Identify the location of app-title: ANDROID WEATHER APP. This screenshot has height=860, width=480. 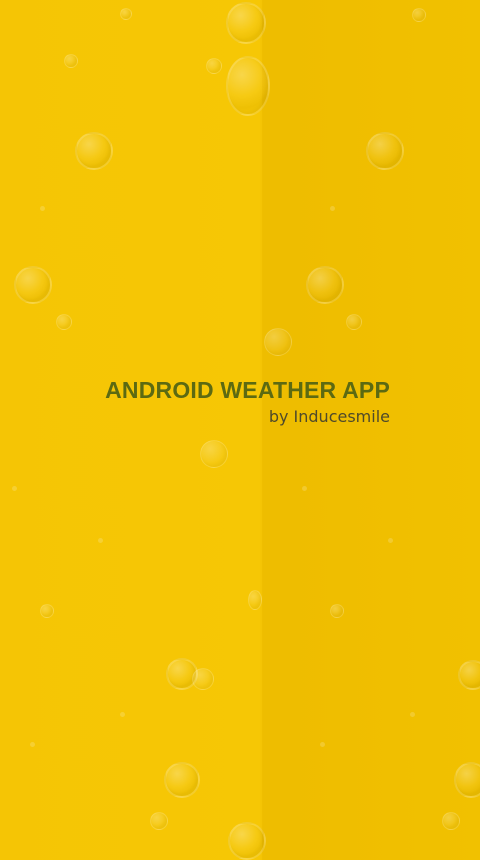
(247, 390).